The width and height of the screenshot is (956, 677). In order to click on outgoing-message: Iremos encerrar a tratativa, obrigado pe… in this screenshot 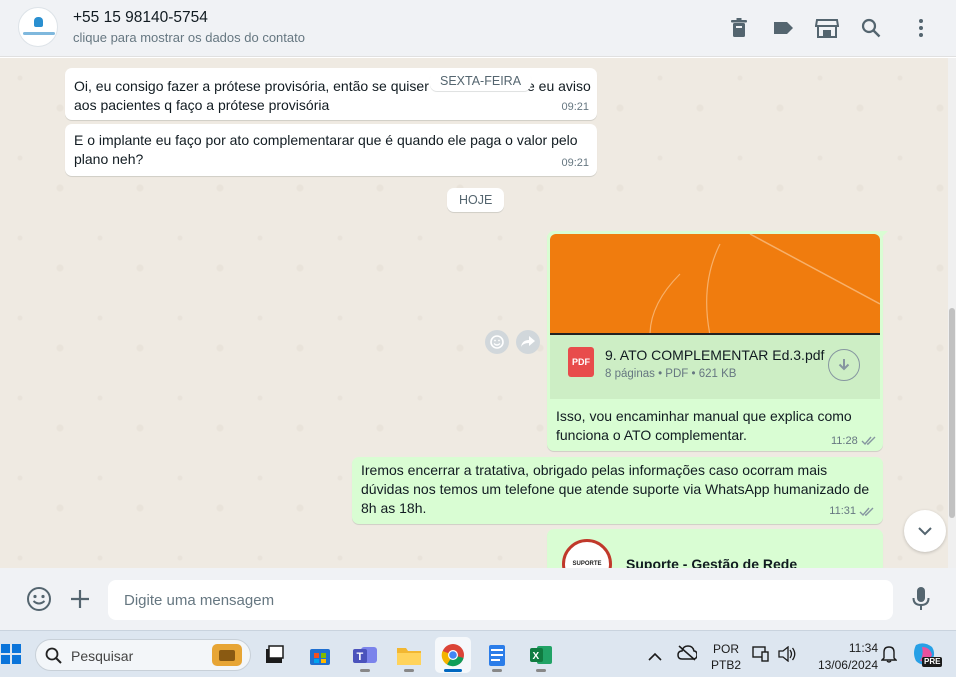, I will do `click(617, 490)`.